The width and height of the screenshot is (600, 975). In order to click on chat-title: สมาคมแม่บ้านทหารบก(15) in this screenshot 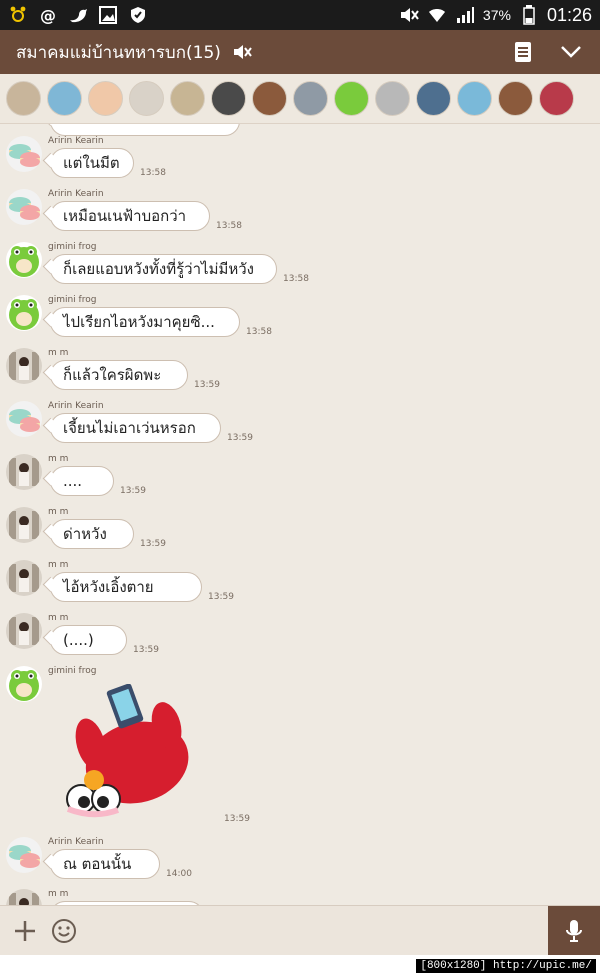, I will do `click(118, 52)`.